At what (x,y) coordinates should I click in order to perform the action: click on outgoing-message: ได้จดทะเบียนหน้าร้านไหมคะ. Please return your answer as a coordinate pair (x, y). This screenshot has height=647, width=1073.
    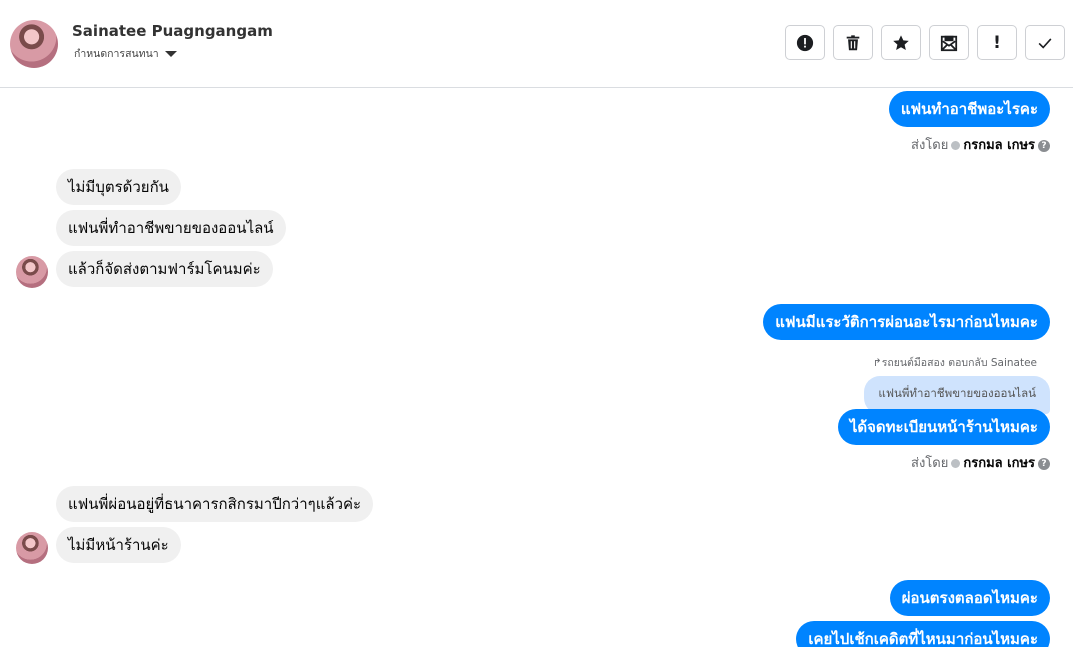
    Looking at the image, I should click on (943, 427).